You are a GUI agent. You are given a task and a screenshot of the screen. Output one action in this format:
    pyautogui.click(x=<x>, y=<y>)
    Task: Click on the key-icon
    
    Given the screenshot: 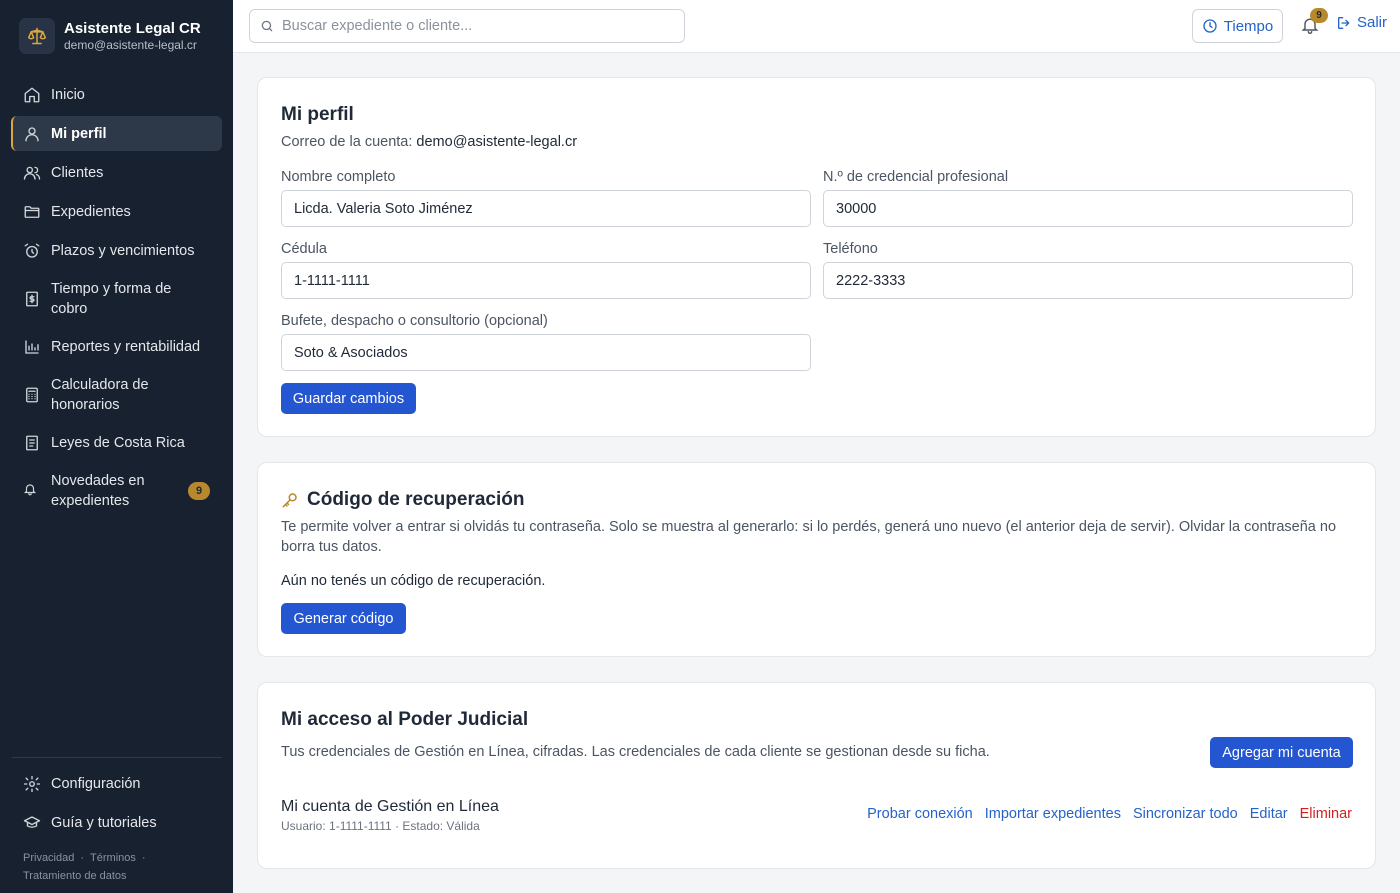 What is the action you would take?
    pyautogui.click(x=290, y=500)
    